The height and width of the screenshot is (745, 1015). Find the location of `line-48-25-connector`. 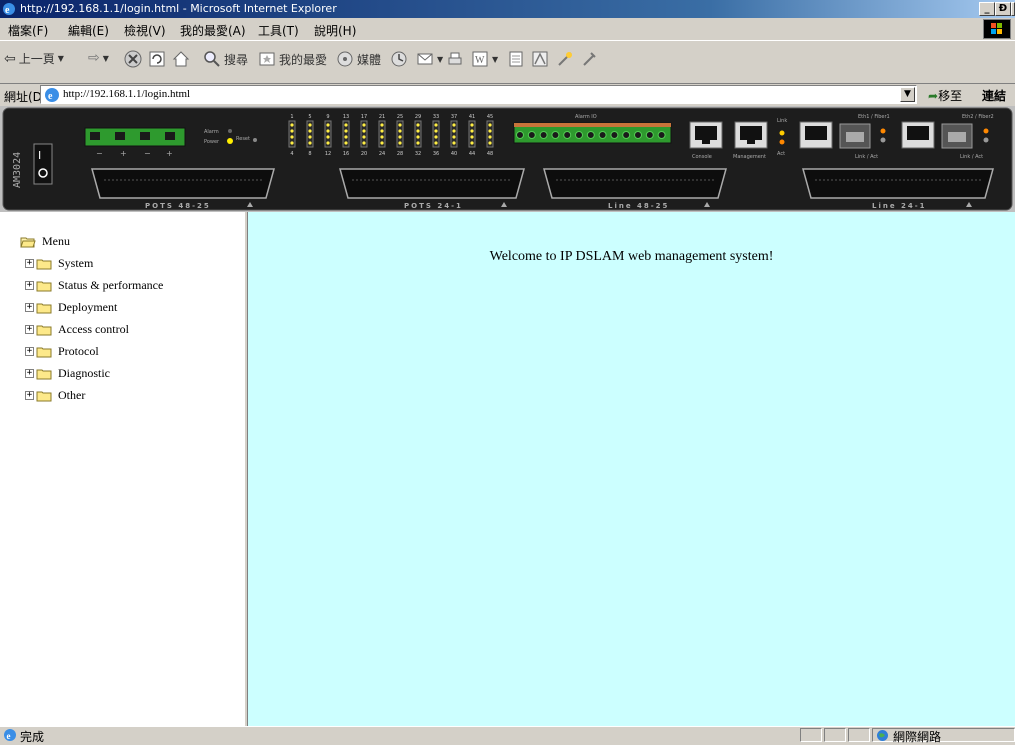

line-48-25-connector is located at coordinates (635, 183).